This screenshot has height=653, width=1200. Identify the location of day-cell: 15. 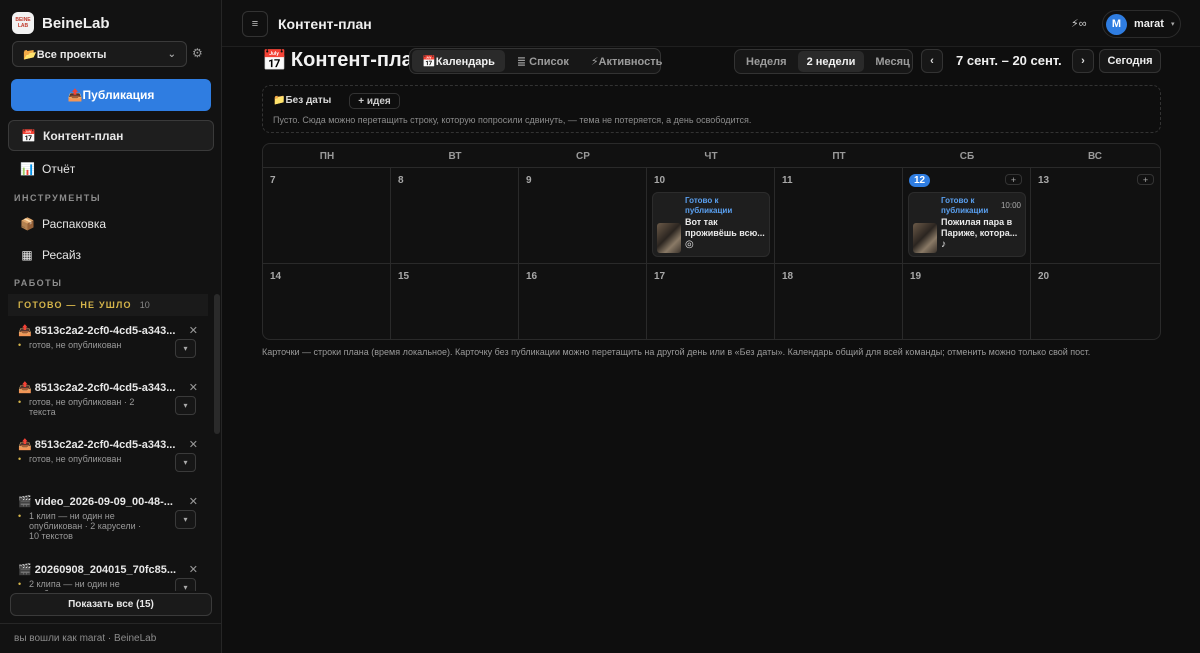
(455, 301).